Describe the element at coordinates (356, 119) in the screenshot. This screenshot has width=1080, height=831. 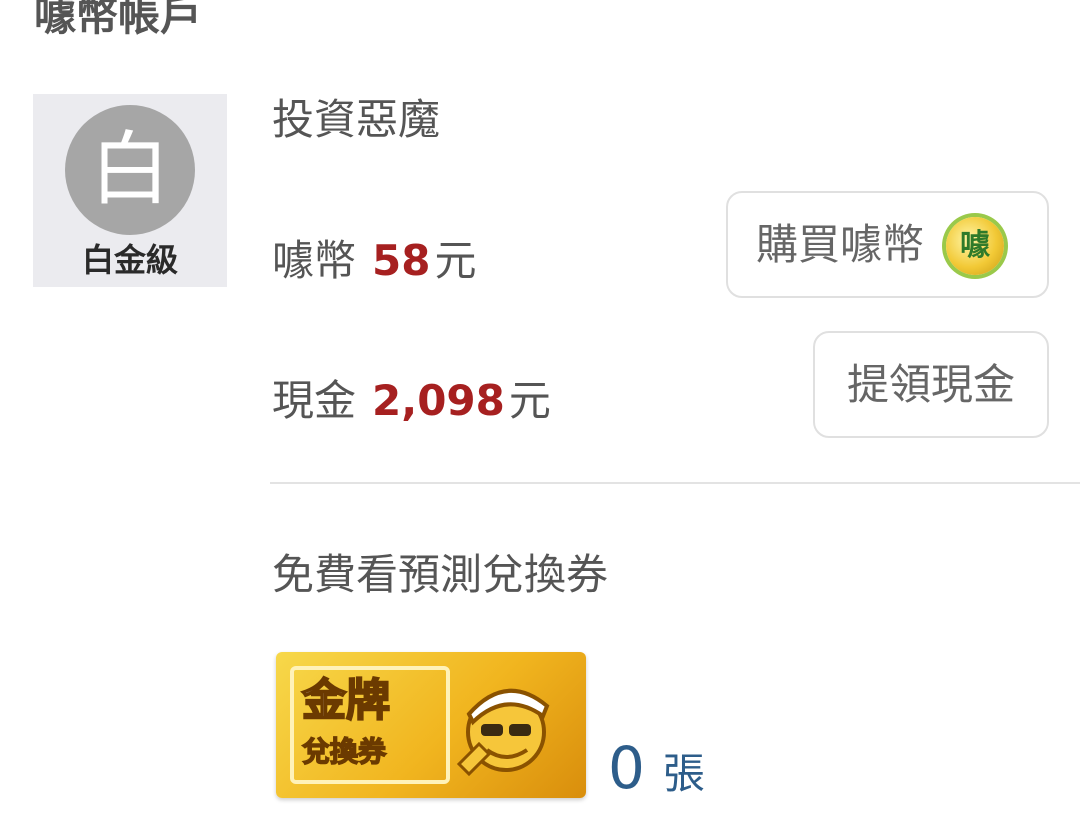
I see `username: 投資惡魔` at that location.